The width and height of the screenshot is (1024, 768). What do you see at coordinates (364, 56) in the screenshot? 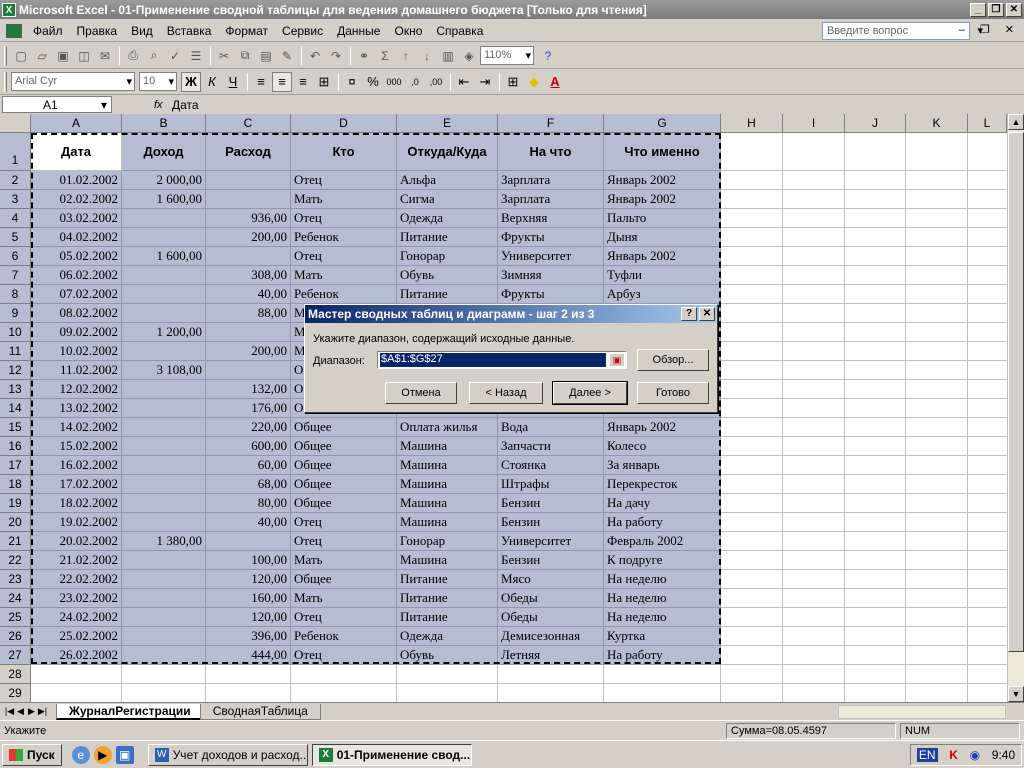
I see `hyperlink-icon: ⚭` at bounding box center [364, 56].